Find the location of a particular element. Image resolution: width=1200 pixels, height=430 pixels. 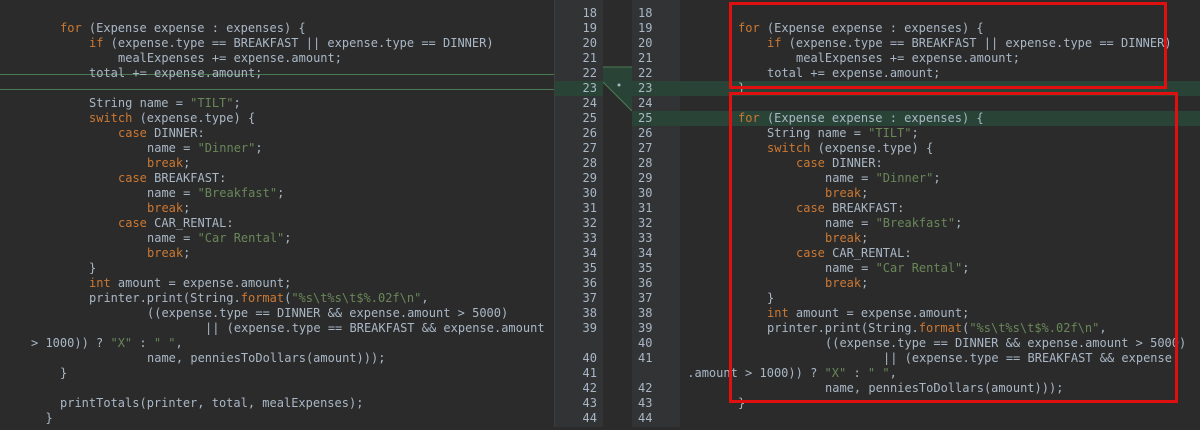

line-number: 24 is located at coordinates (645, 103).